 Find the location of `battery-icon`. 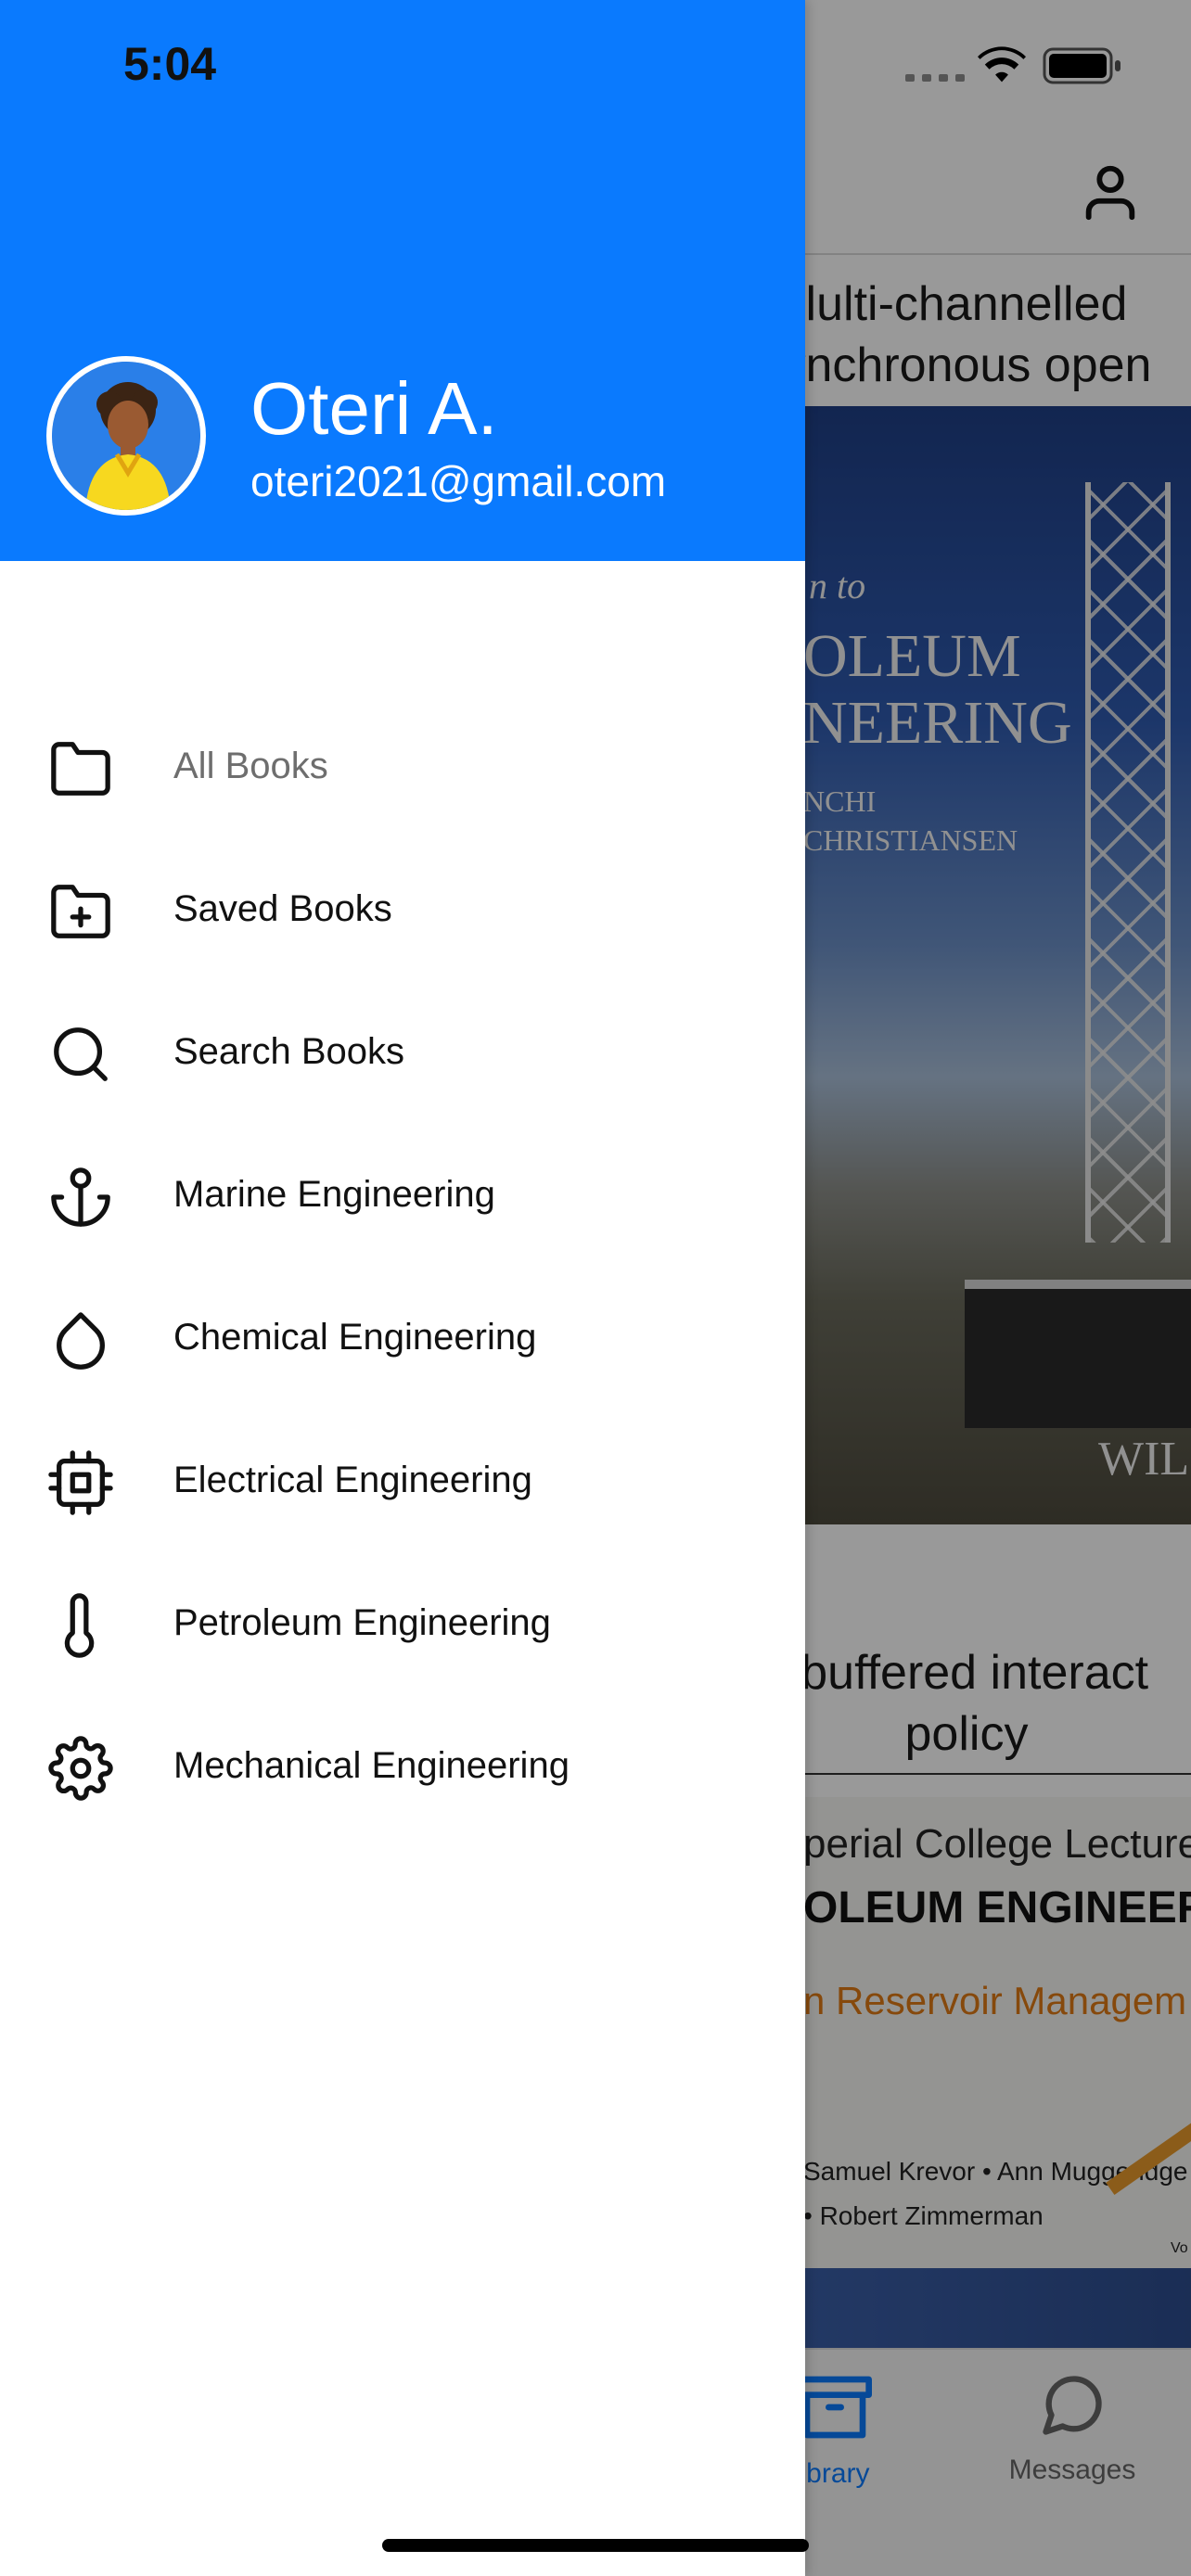

battery-icon is located at coordinates (1082, 66).